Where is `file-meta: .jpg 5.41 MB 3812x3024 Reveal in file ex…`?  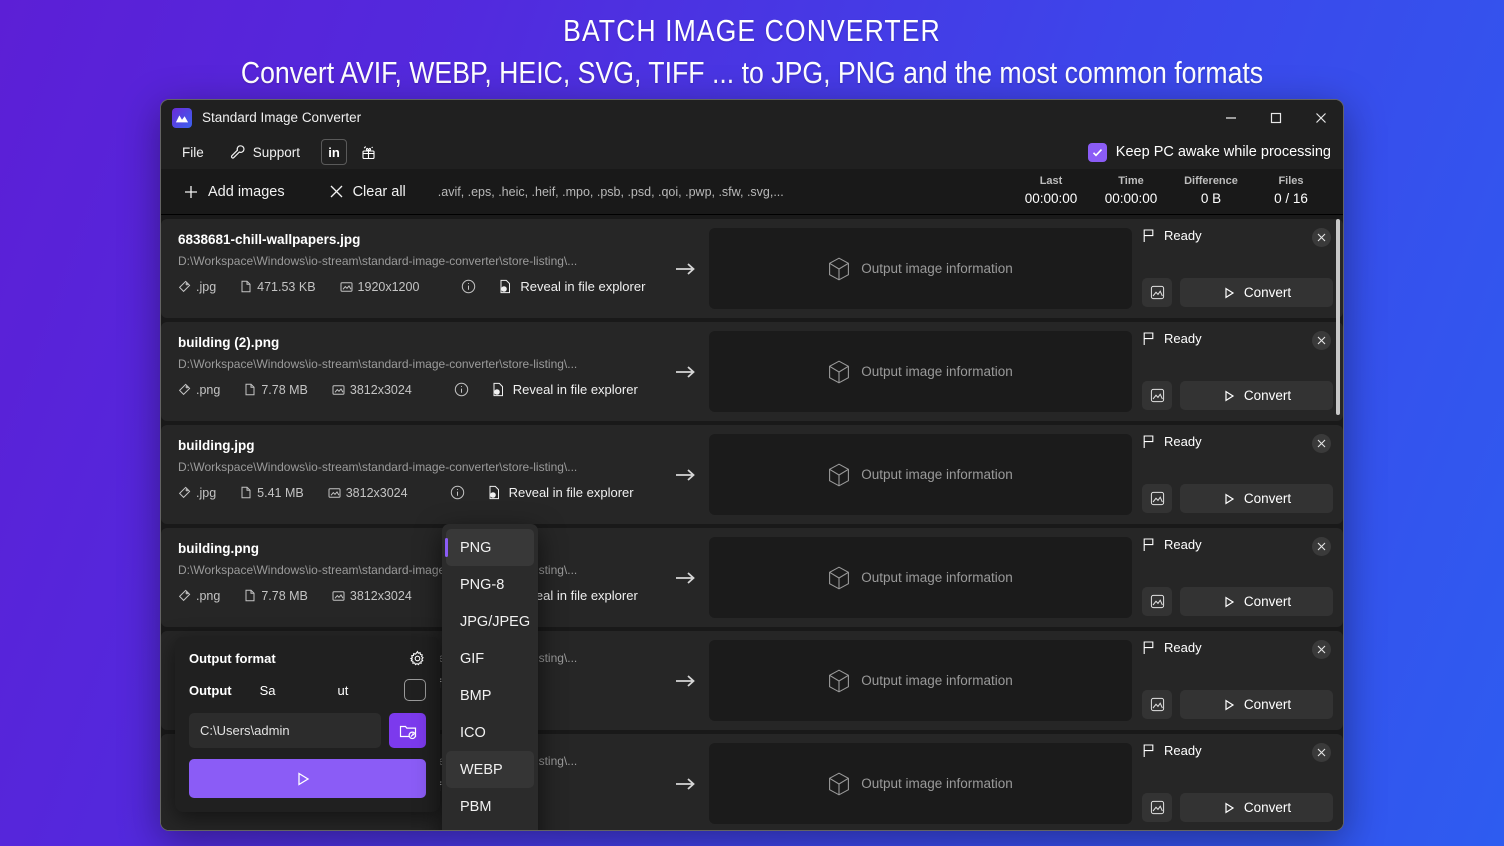
file-meta: .jpg 5.41 MB 3812x3024 Reveal in file ex… is located at coordinates (419, 492).